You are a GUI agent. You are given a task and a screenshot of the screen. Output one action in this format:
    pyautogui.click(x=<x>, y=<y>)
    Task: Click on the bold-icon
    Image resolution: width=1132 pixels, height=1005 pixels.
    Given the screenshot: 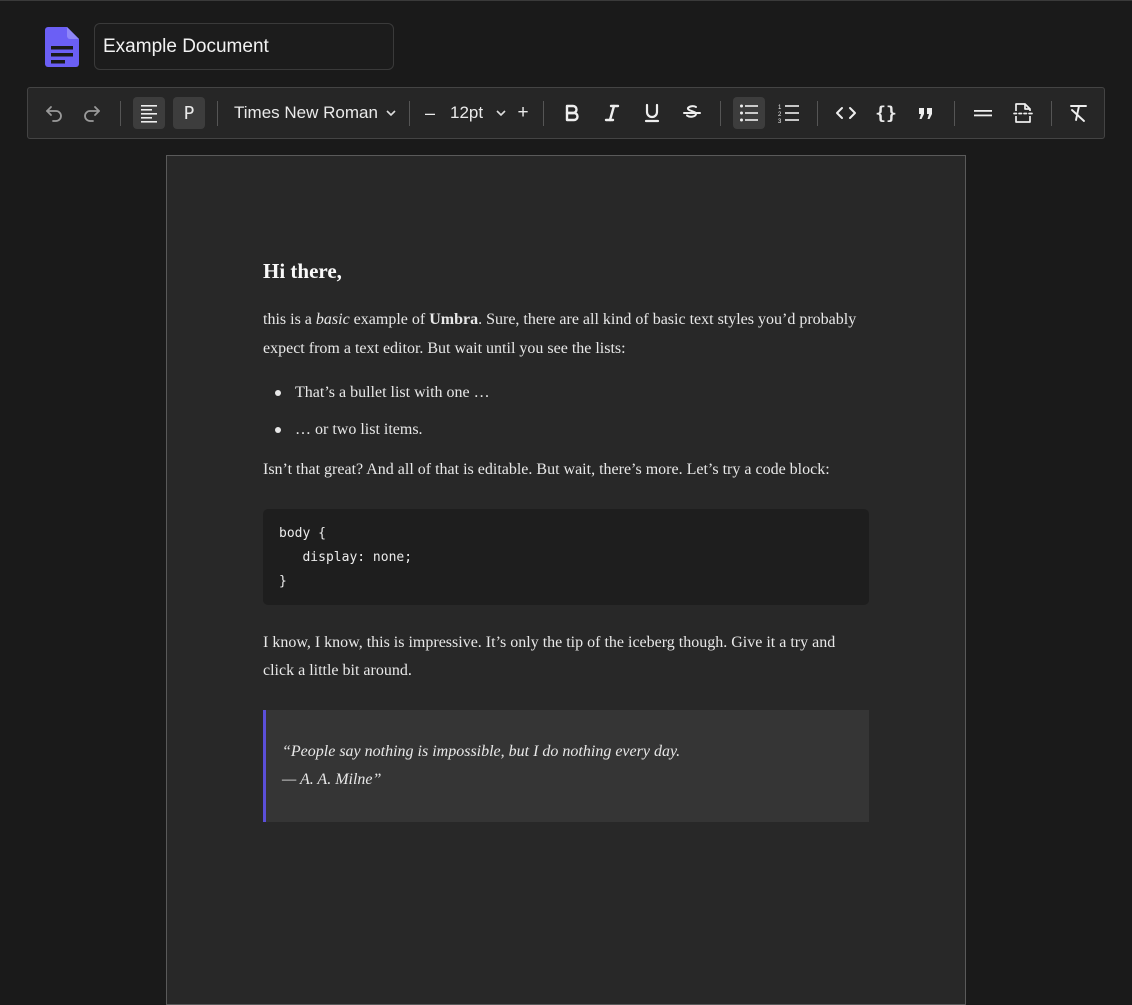 What is the action you would take?
    pyautogui.click(x=572, y=113)
    